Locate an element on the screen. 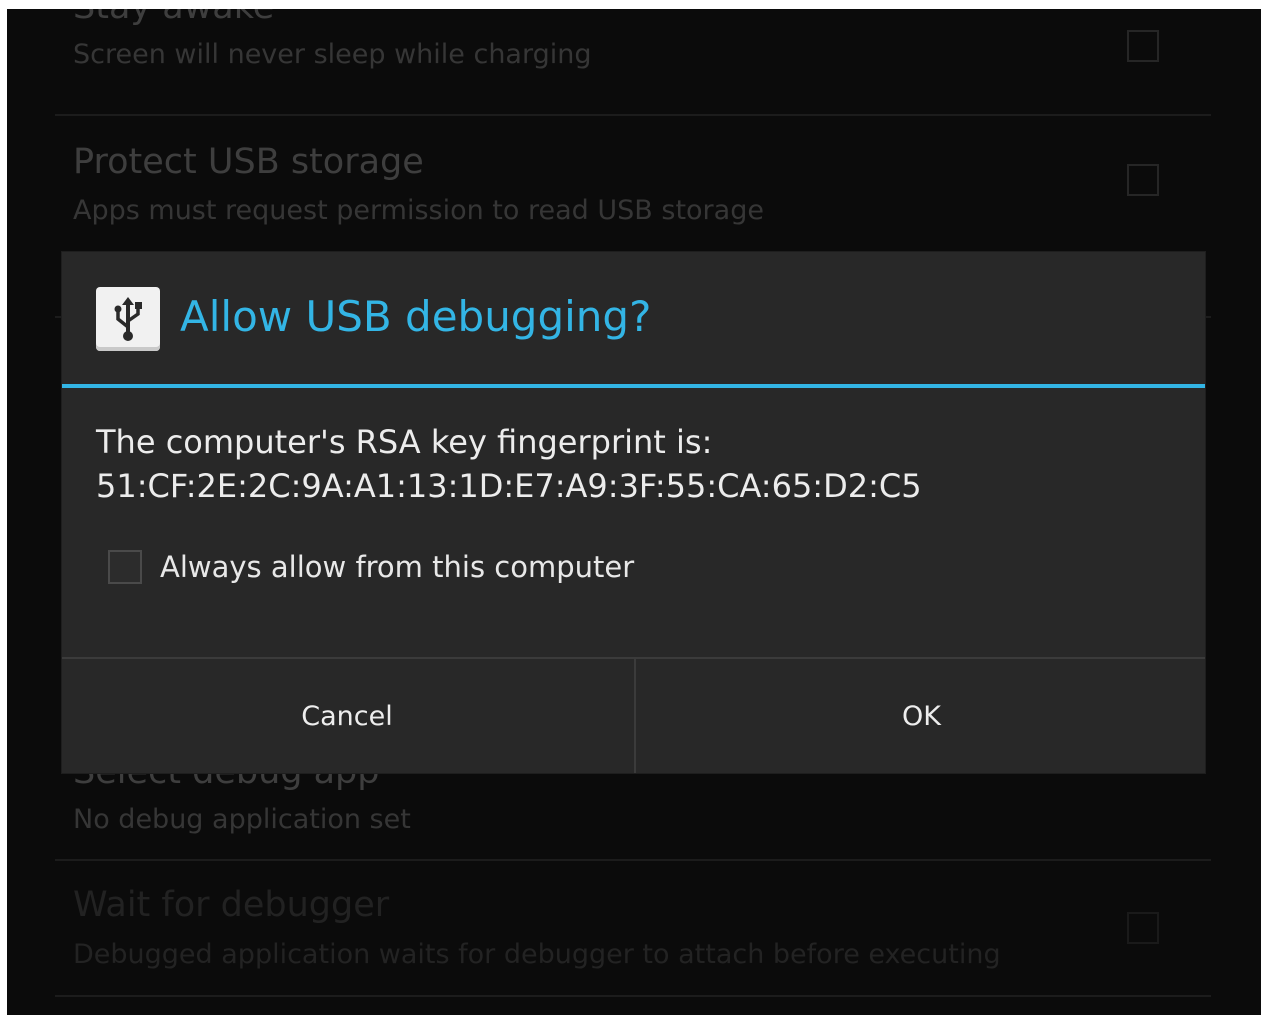 This screenshot has height=1015, width=1261. protect-usb-storage-checkbox is located at coordinates (1143, 180).